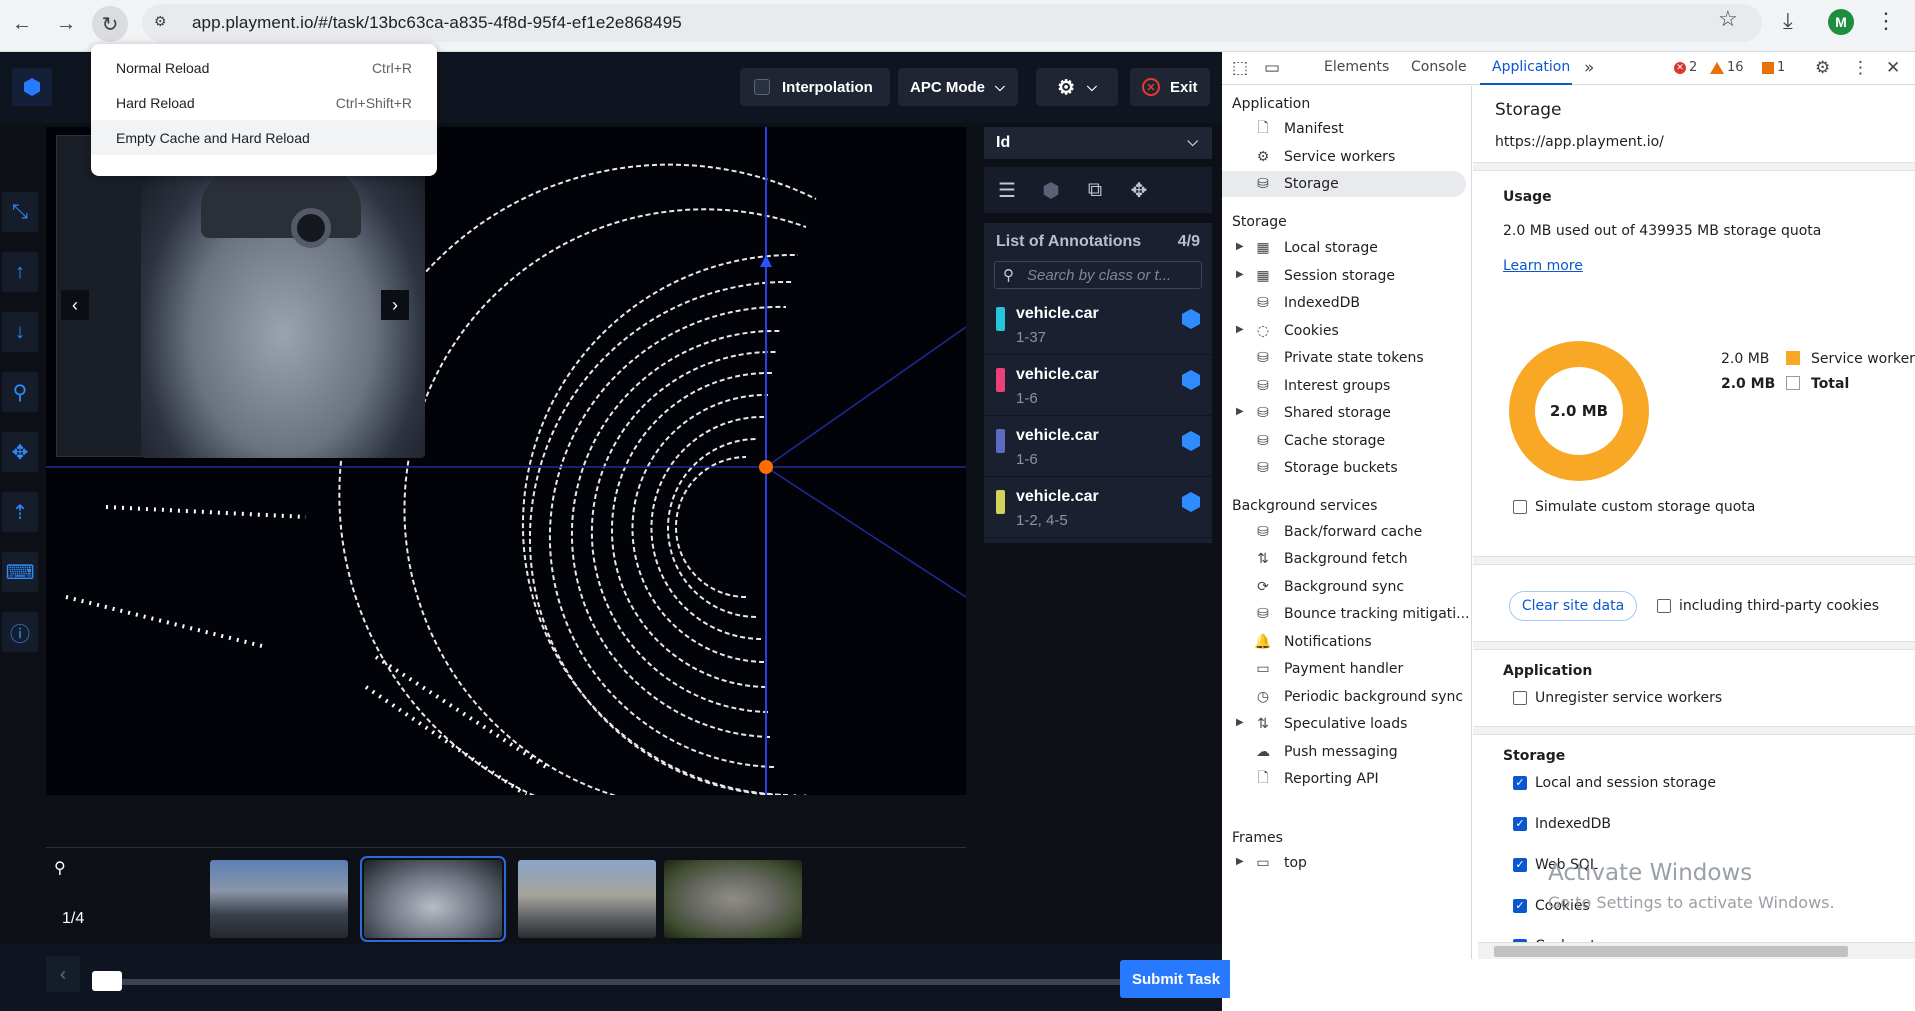 The image size is (1915, 1011). Describe the element at coordinates (1346, 386) in the screenshot. I see `sidebar-item-interest-groups: ⛁ Interest groups` at that location.